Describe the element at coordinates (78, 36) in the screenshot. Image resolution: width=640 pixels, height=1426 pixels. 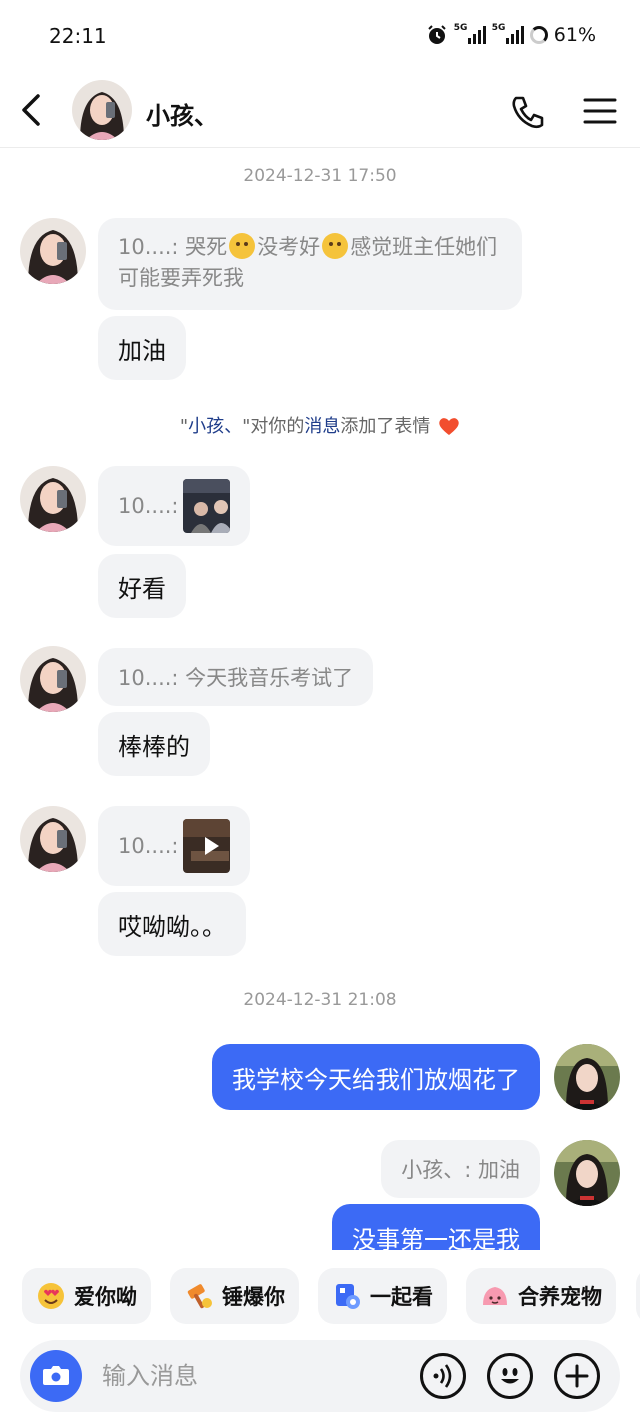
I see `status-time: 22:11` at that location.